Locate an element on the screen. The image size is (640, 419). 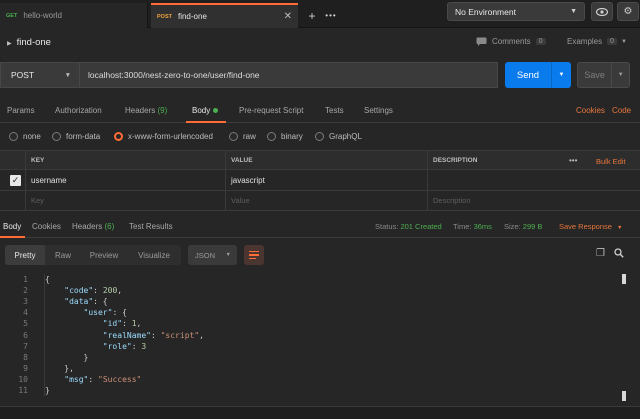
new-value-field: Value is located at coordinates (326, 200).